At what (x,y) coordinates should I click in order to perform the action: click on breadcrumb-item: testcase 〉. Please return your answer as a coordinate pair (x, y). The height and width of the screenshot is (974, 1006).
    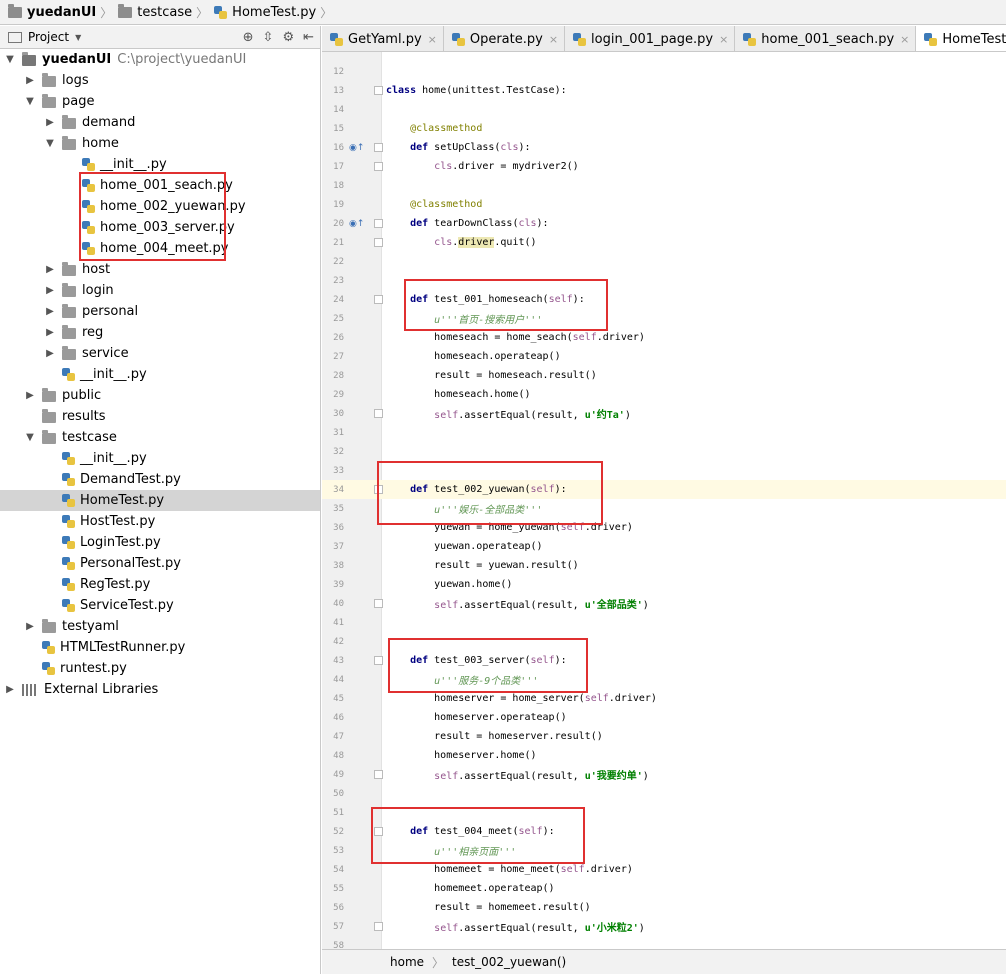
    Looking at the image, I should click on (166, 12).